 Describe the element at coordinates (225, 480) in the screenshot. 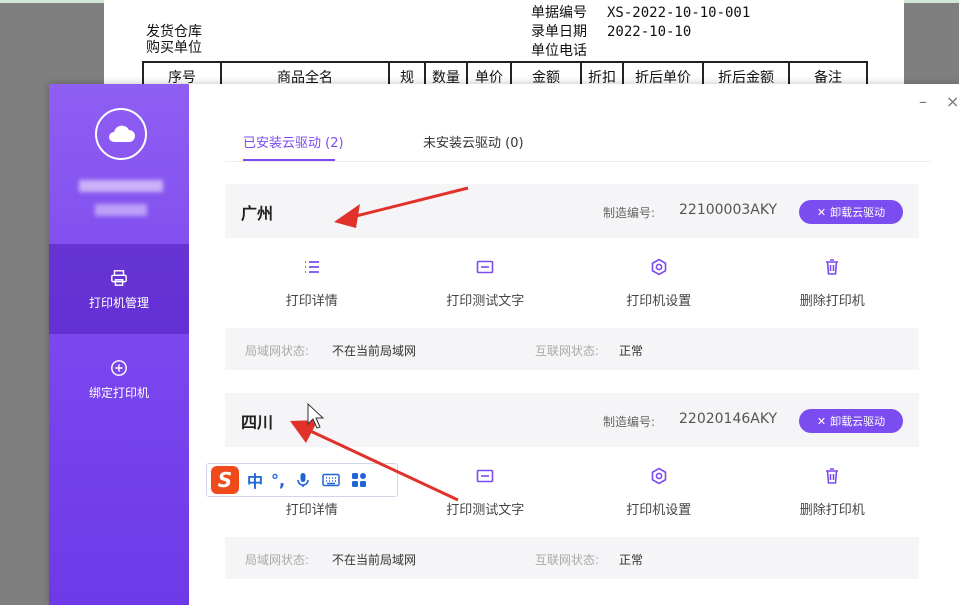

I see `ime-logo-icon: S` at that location.